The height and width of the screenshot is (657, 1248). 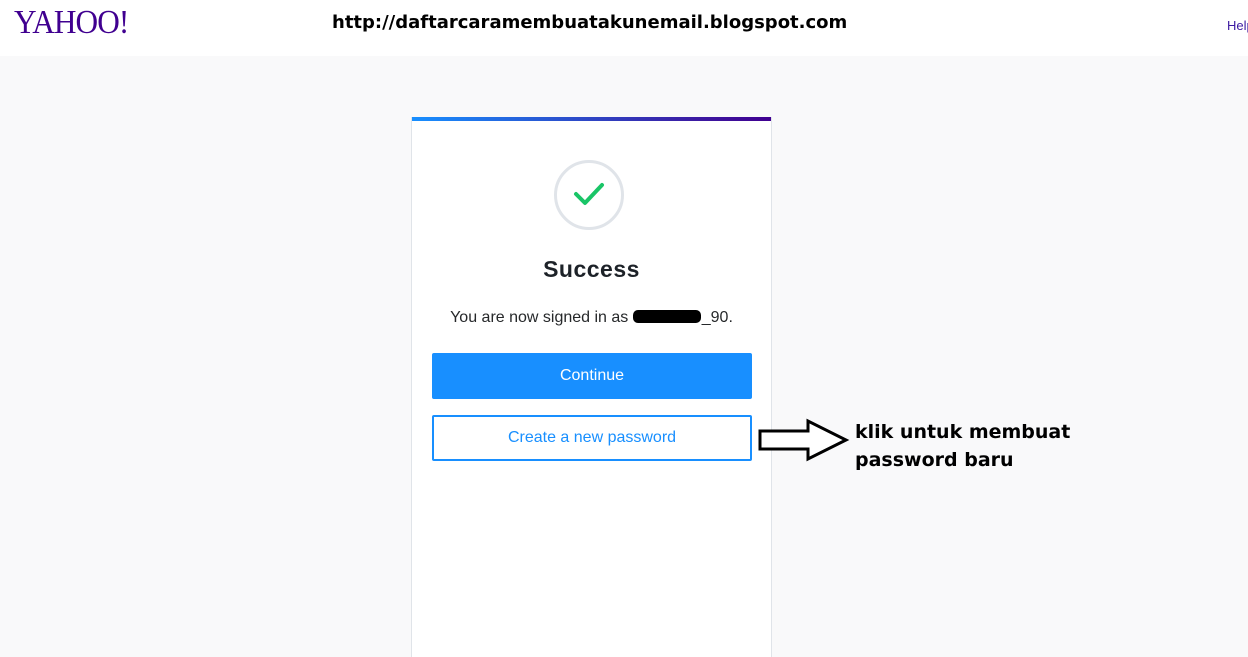 I want to click on create-new-password-button: Create a new password, so click(x=592, y=438).